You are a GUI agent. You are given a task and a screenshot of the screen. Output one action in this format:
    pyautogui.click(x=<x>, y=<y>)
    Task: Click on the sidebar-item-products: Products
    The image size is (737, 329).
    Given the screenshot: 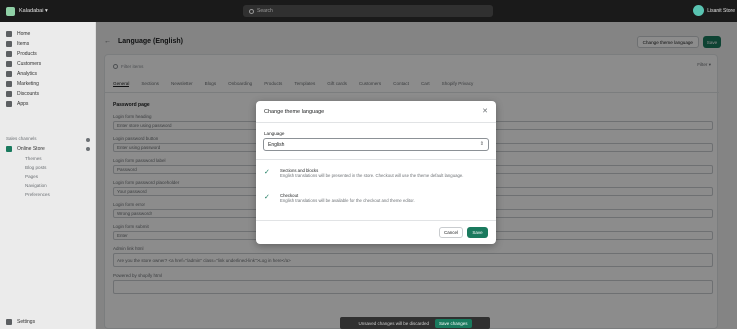 What is the action you would take?
    pyautogui.click(x=21, y=54)
    